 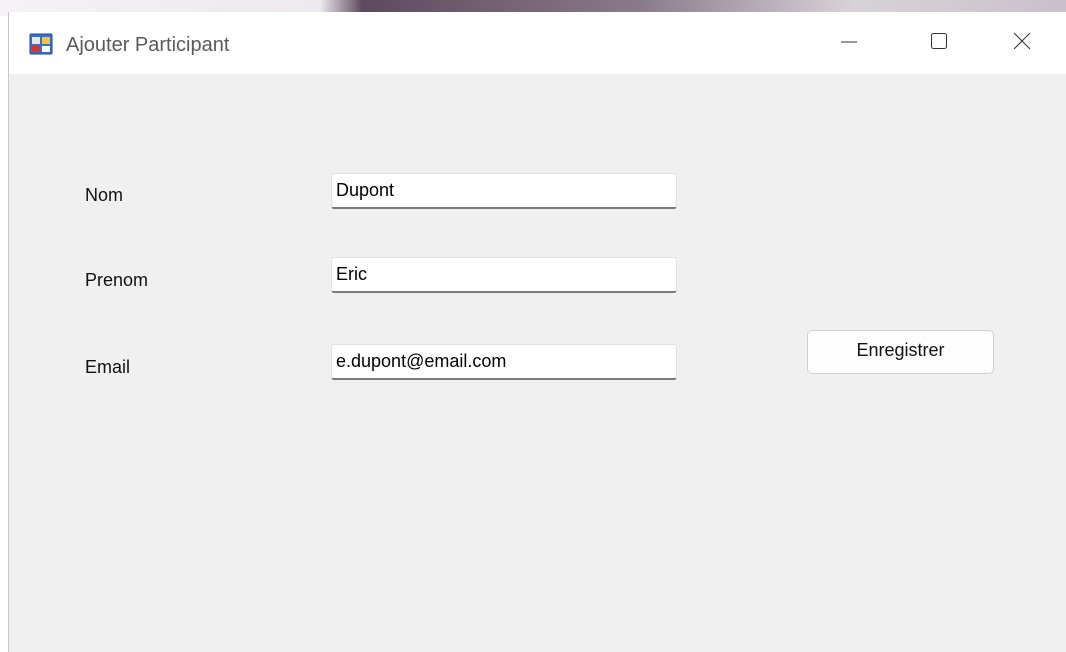 What do you see at coordinates (504, 362) in the screenshot?
I see `email-input` at bounding box center [504, 362].